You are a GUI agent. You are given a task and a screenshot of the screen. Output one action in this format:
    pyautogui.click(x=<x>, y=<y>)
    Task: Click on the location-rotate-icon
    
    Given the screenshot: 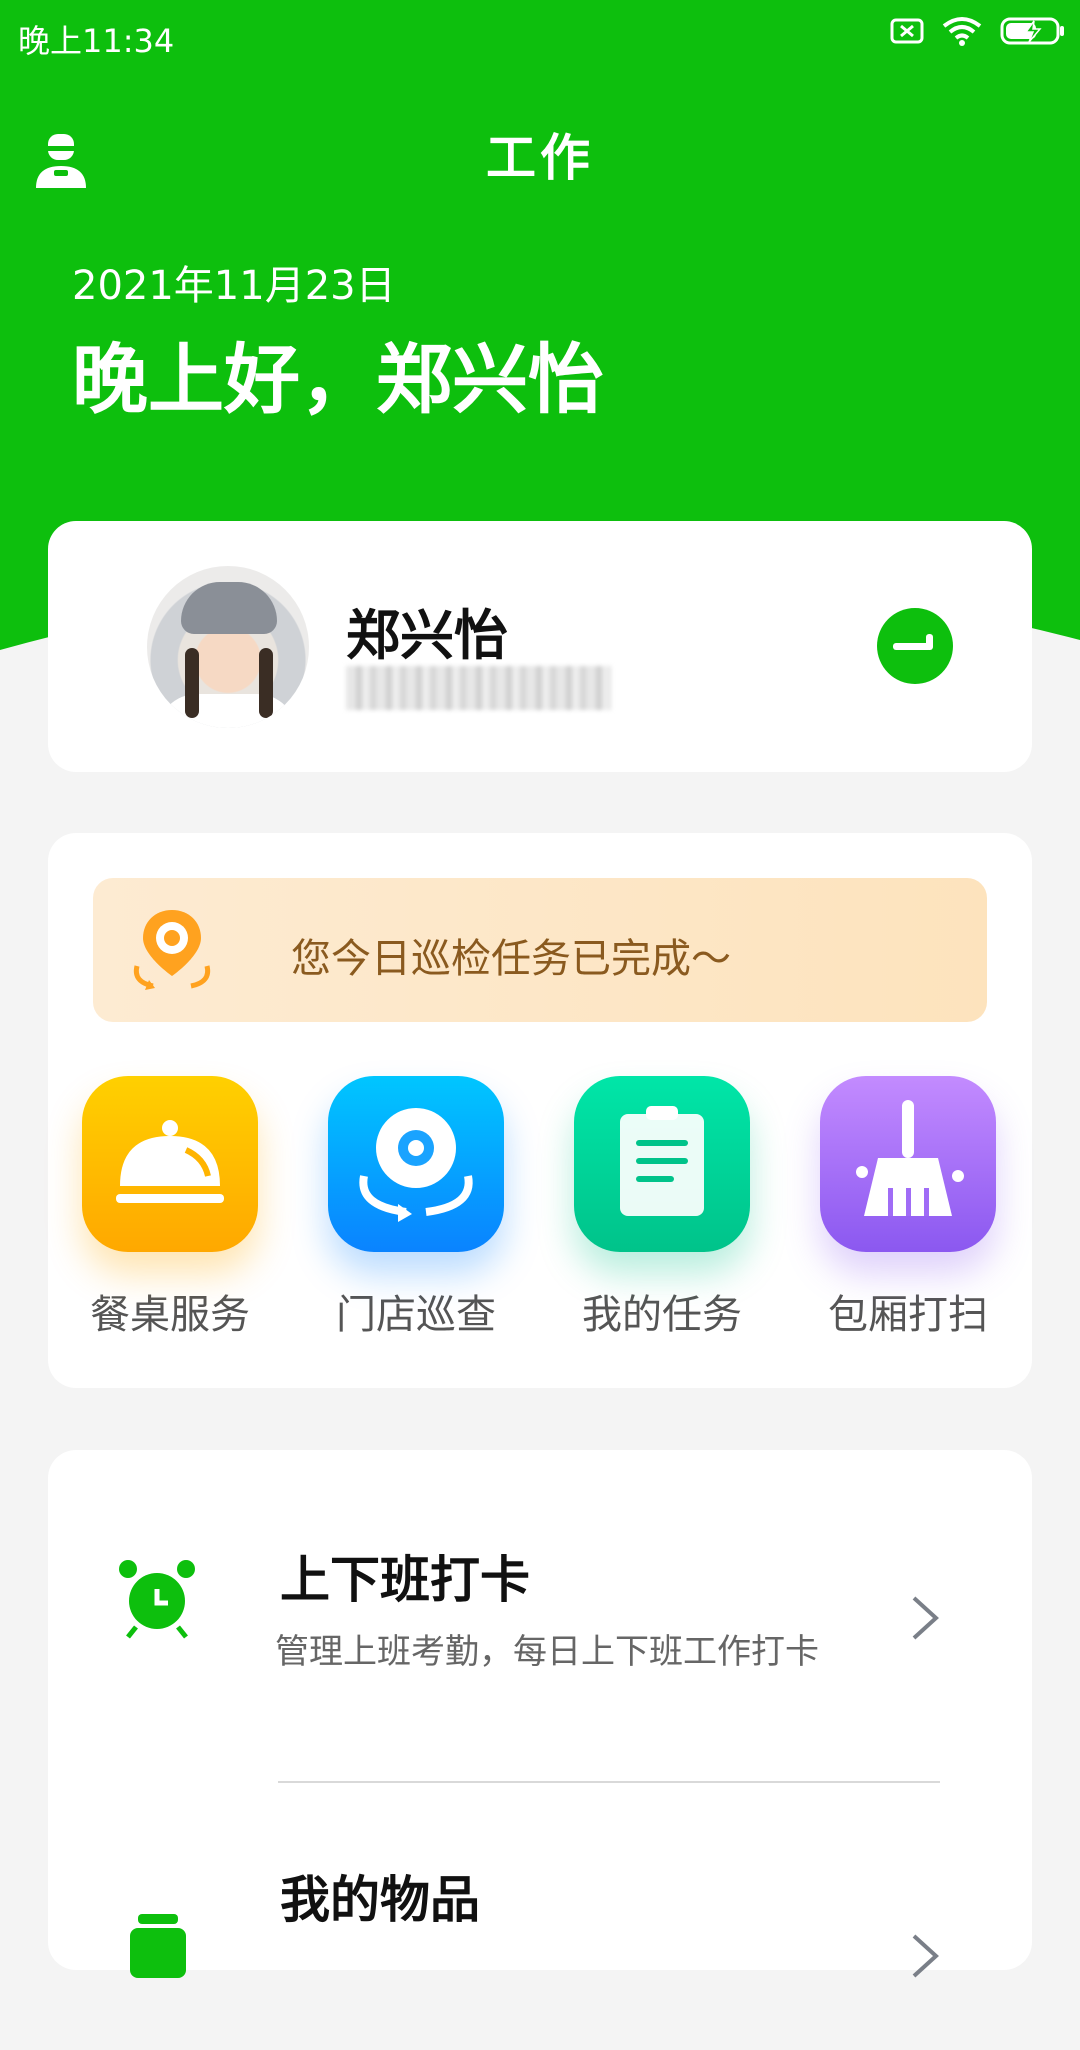 What is the action you would take?
    pyautogui.click(x=416, y=1165)
    